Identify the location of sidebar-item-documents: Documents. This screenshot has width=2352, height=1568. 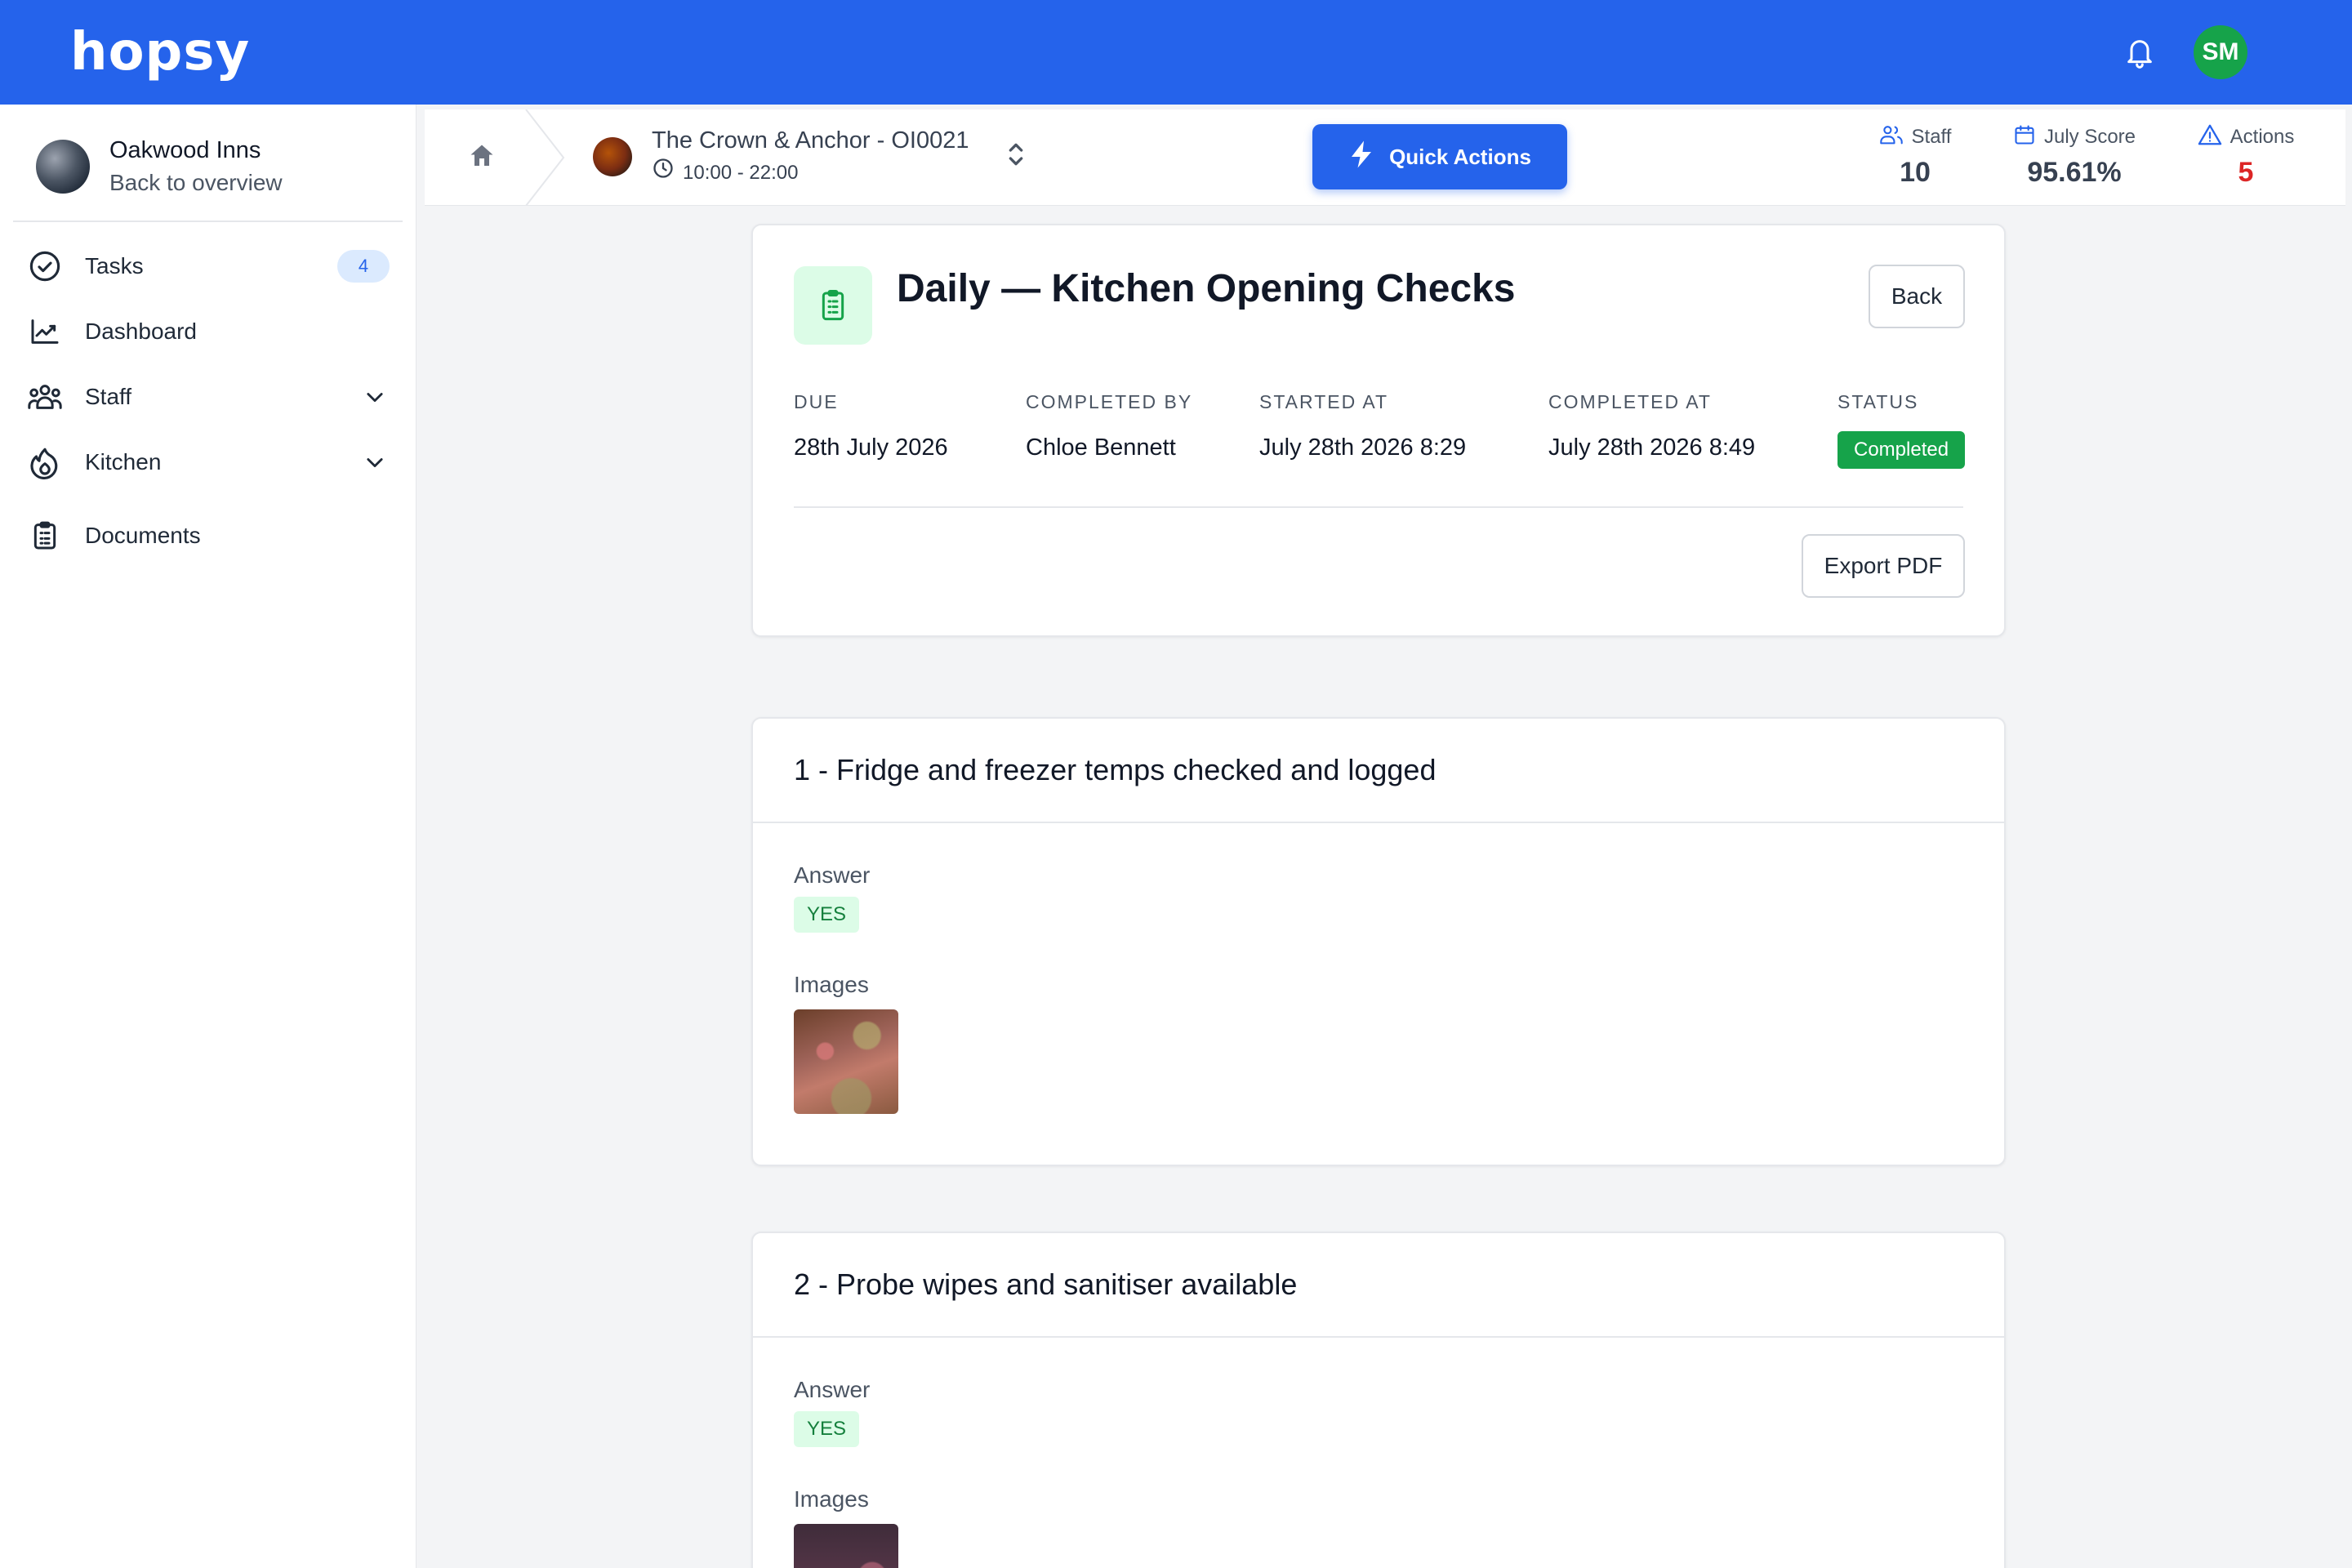
(208, 535).